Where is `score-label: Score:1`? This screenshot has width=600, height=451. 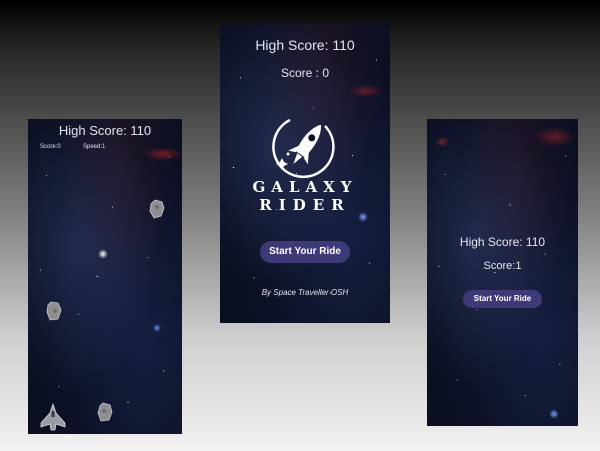
score-label: Score:1 is located at coordinates (502, 266).